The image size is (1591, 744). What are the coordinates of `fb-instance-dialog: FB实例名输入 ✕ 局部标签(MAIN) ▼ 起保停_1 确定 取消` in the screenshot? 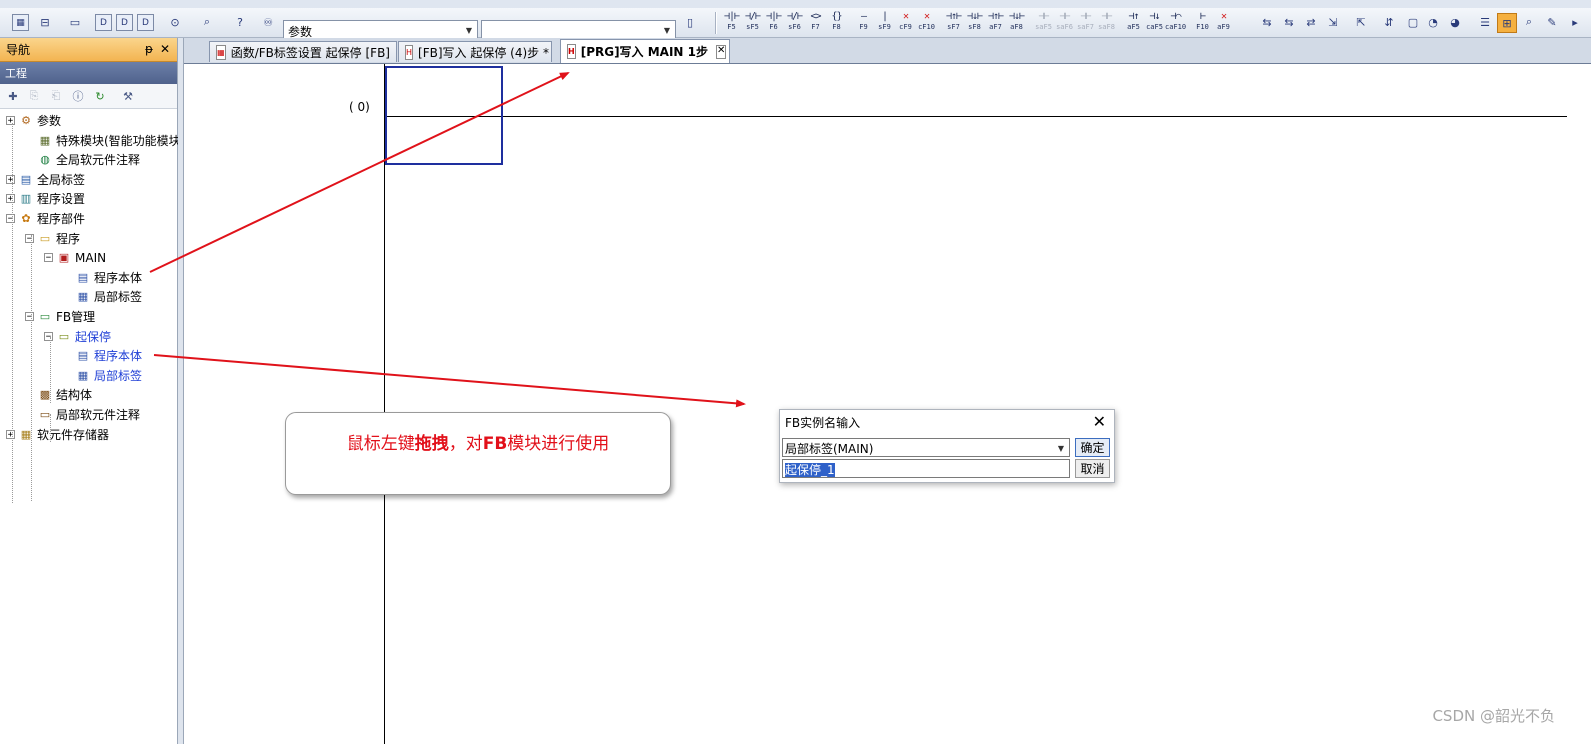 It's located at (947, 446).